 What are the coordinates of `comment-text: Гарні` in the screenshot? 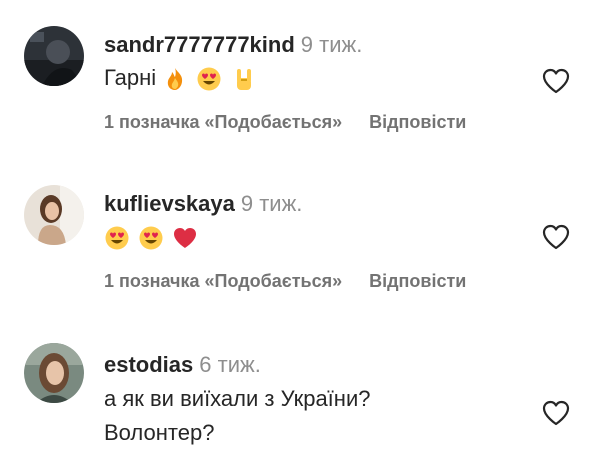 It's located at (319, 78).